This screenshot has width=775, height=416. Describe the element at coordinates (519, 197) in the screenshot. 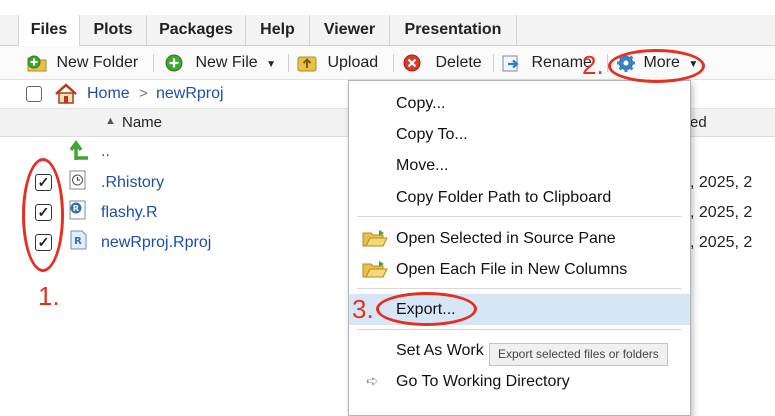

I see `menu-item-copy-folder-path: Copy Folder Path to Clipboard` at that location.